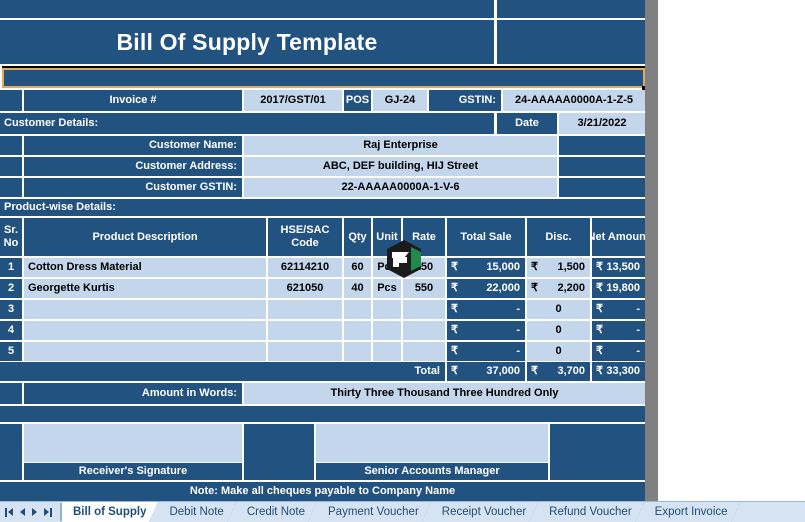  Describe the element at coordinates (400, 100) in the screenshot. I see `pos-value: GJ-24` at that location.